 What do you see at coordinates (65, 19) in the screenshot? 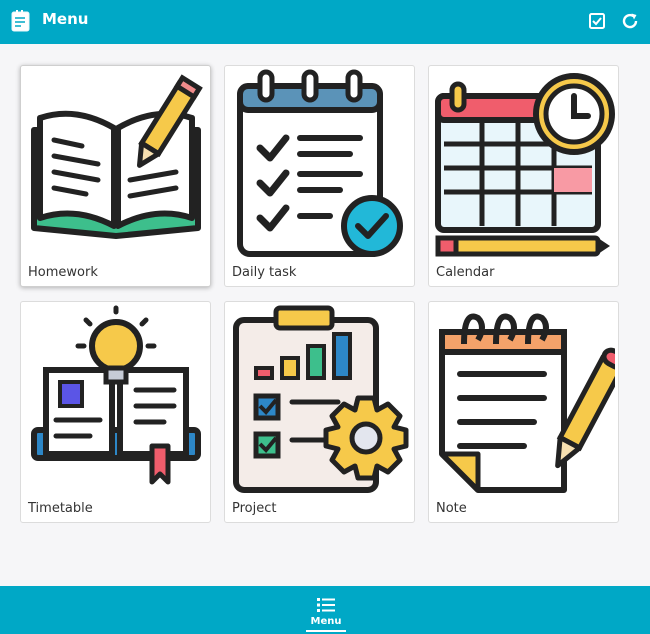
I see `page-title: Menu` at bounding box center [65, 19].